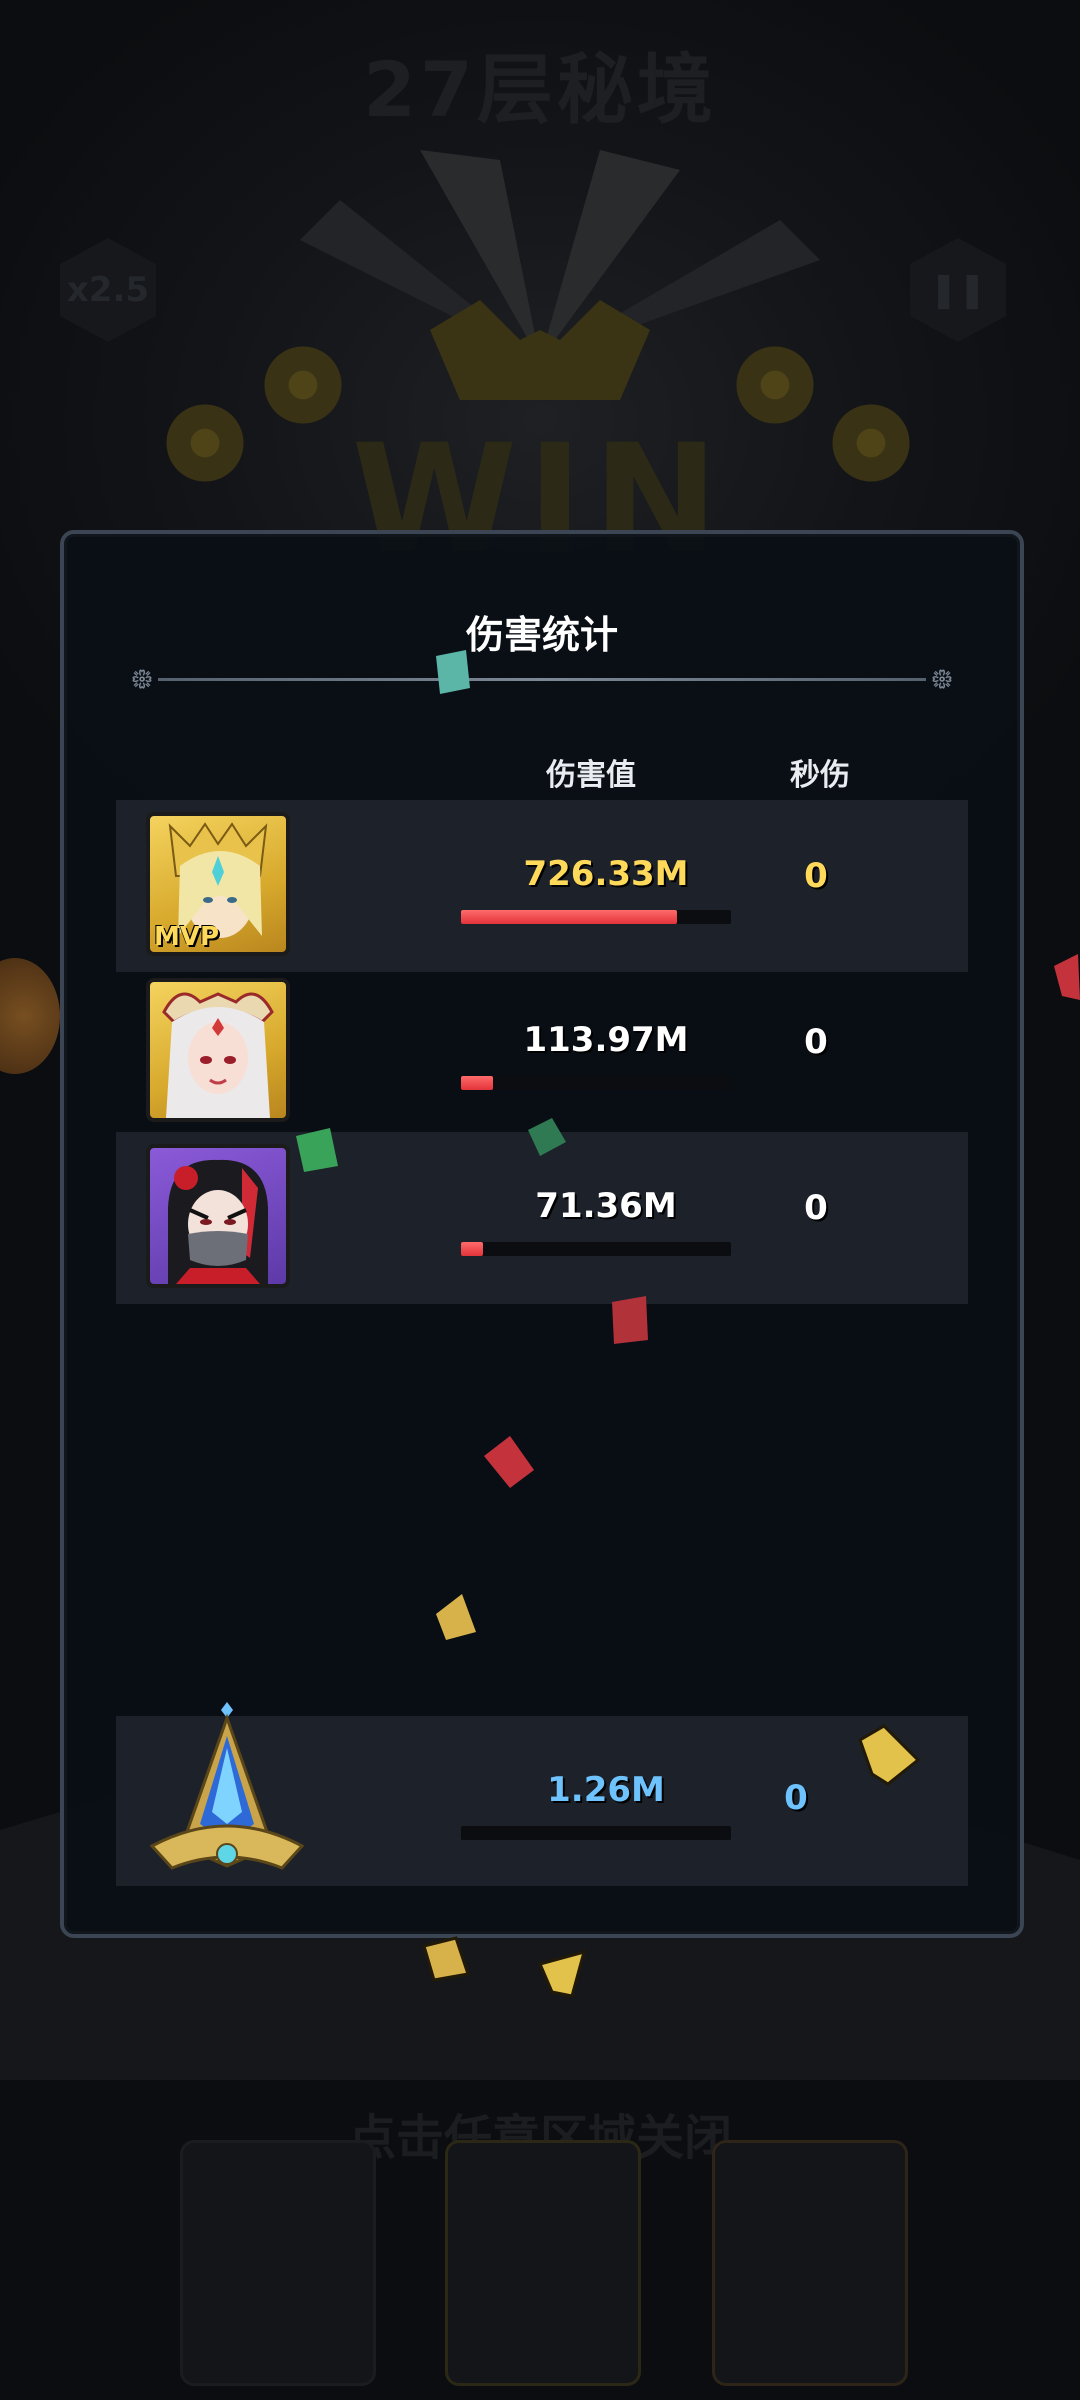 The image size is (1080, 2400). Describe the element at coordinates (606, 1206) in the screenshot. I see `damage-value: 71.36M` at that location.